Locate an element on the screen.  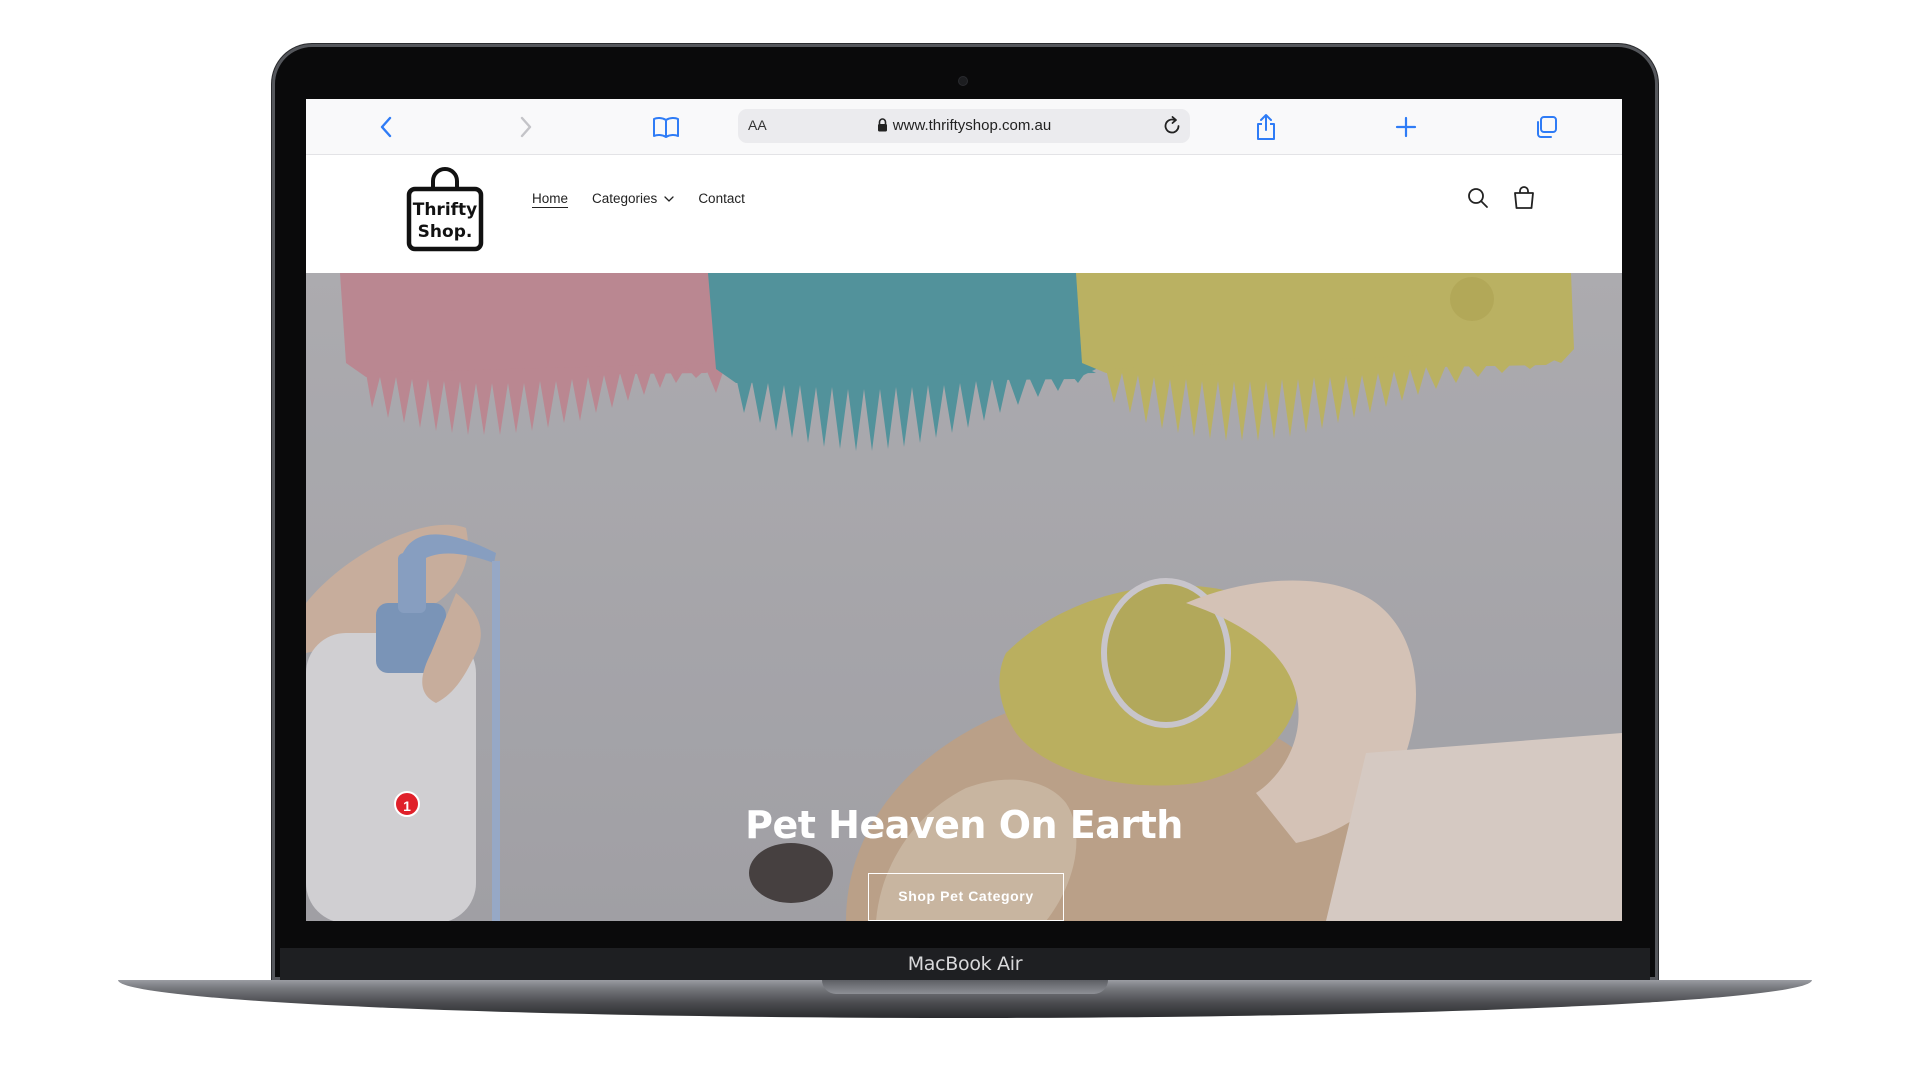
url-display: www.thriftyshop.com.au is located at coordinates (964, 126).